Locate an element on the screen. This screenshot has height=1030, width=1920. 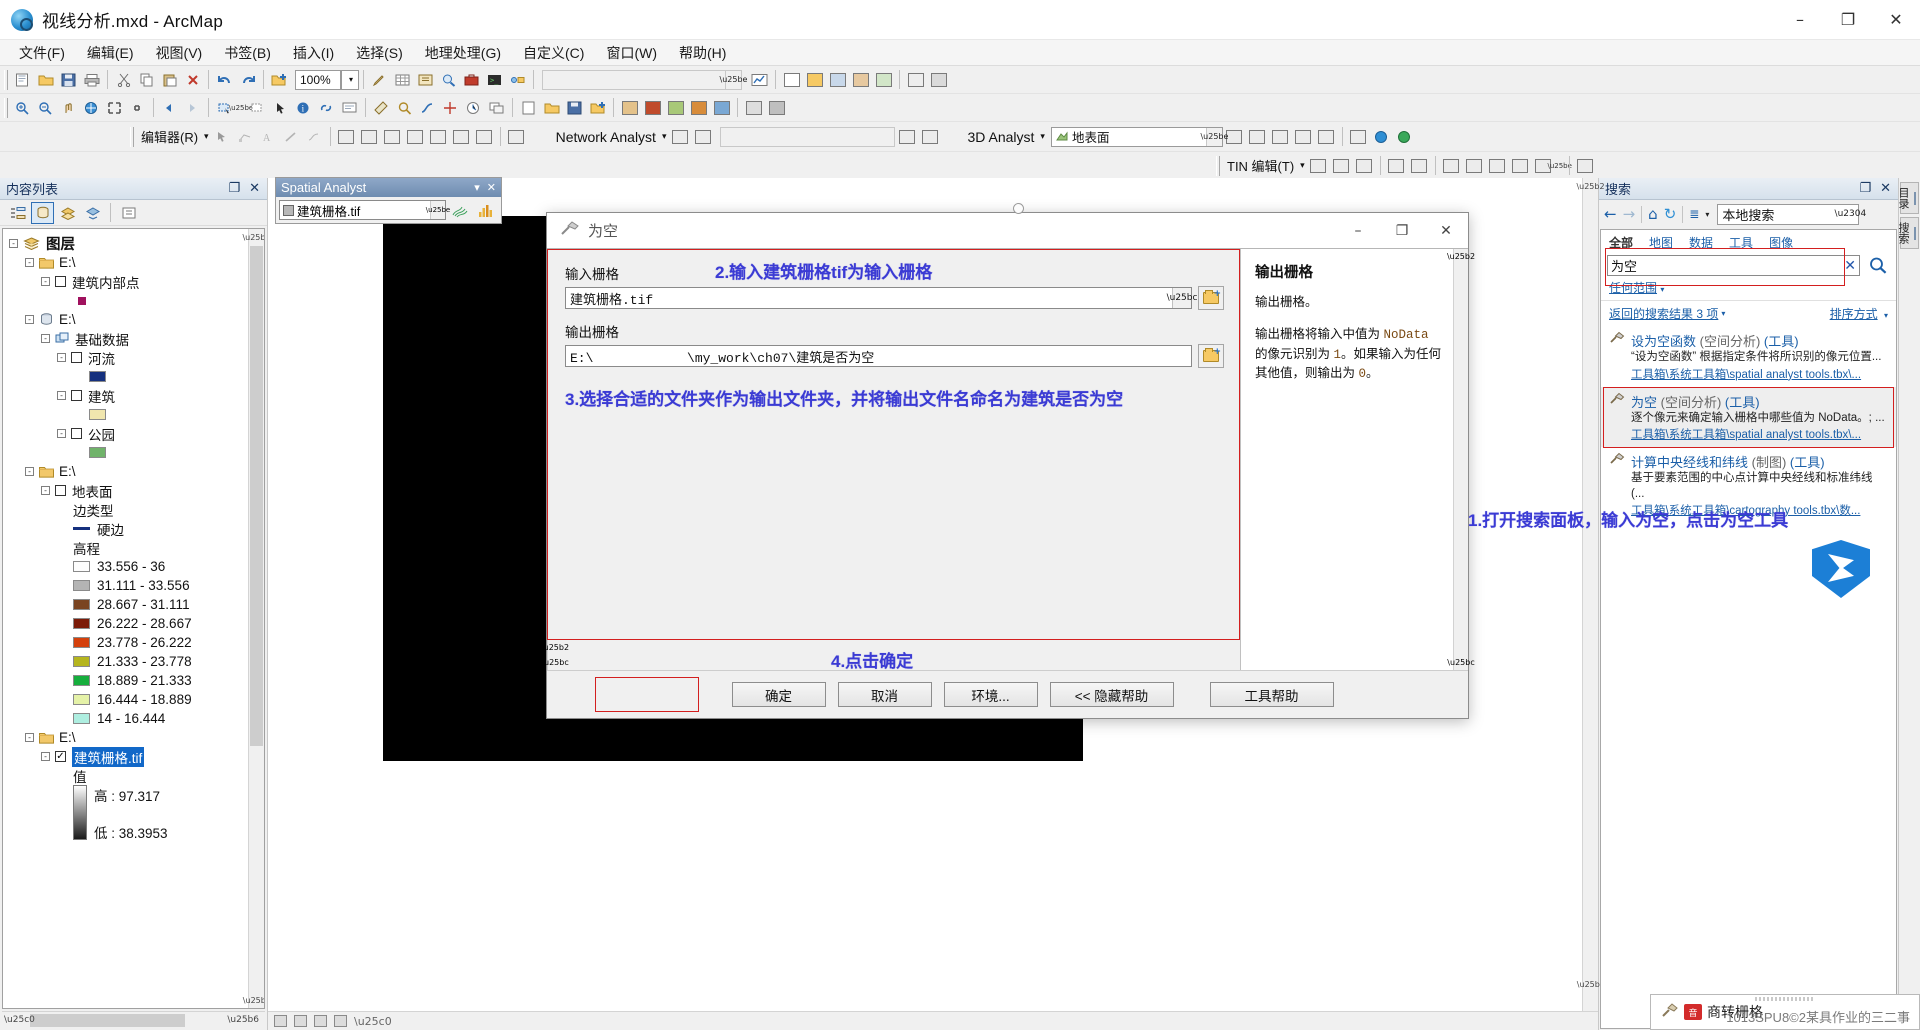
chevron-down-icon: \u25be is located at coordinates (438, 210).